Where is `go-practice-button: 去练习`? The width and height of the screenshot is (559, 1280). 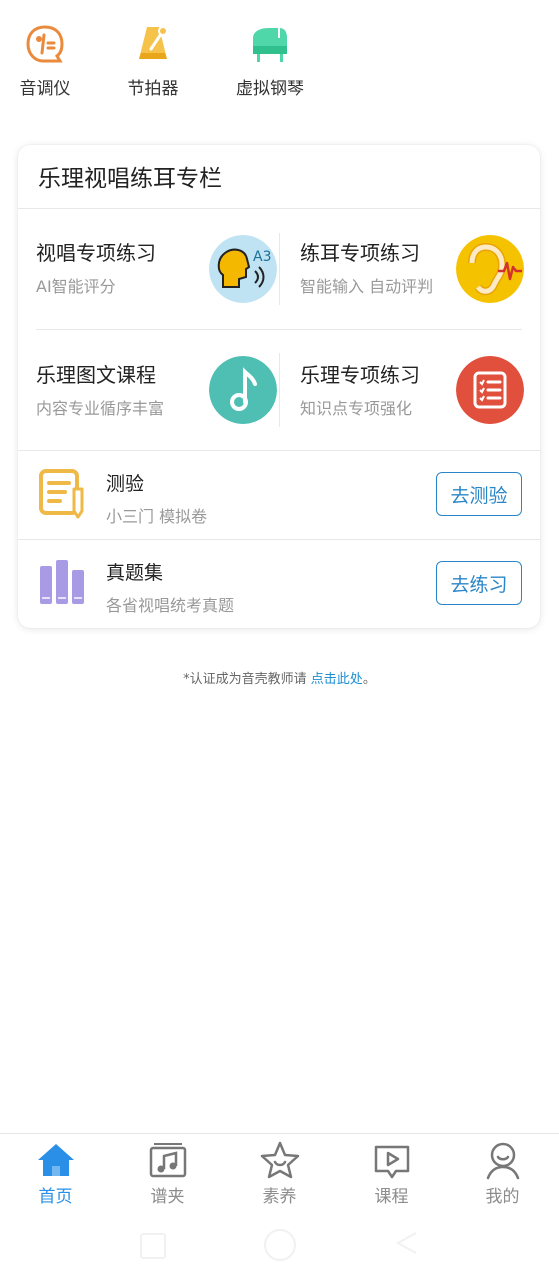
go-practice-button: 去练习 is located at coordinates (479, 583).